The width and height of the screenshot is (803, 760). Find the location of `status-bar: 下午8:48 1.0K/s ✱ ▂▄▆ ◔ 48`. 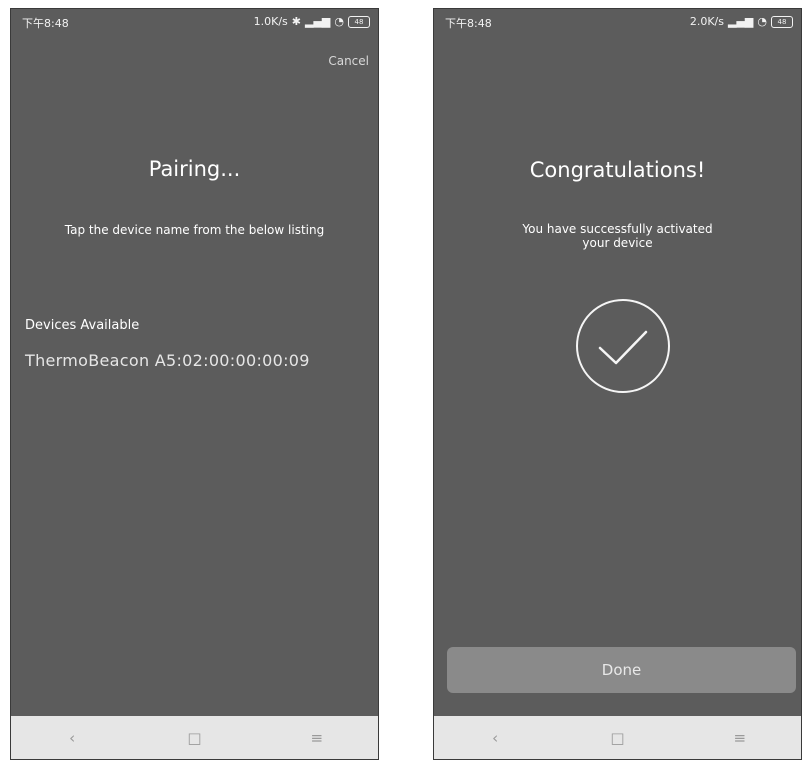

status-bar: 下午8:48 1.0K/s ✱ ▂▄▆ ◔ 48 is located at coordinates (194, 22).